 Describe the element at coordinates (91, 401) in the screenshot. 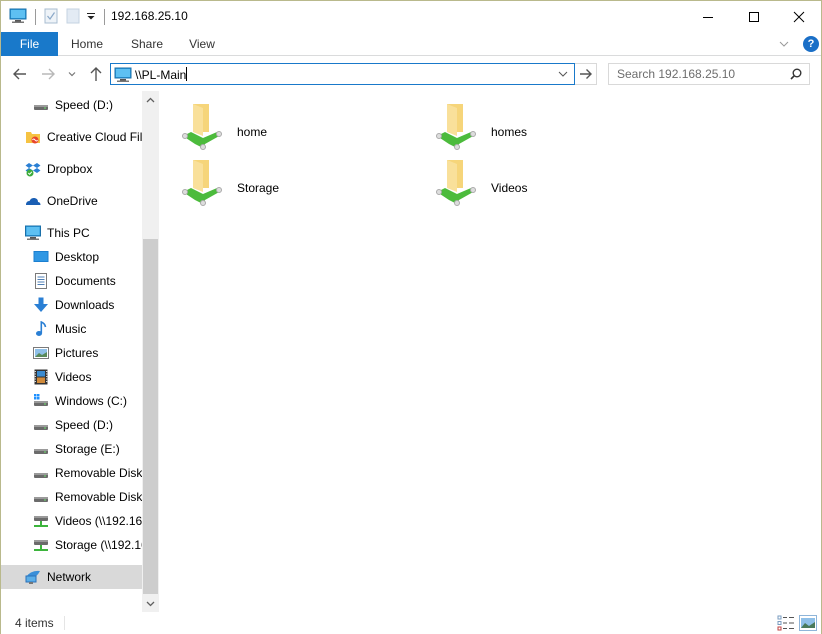

I see `nav-item-label: Windows (C:)` at that location.